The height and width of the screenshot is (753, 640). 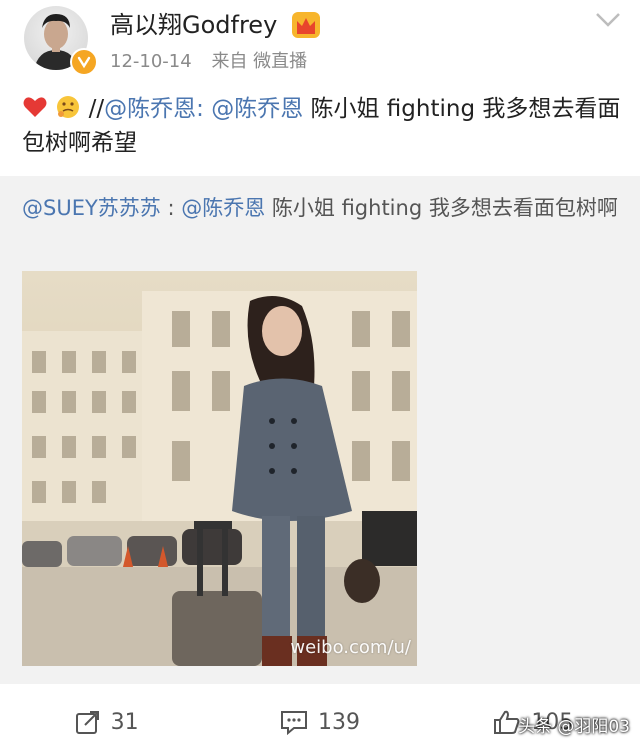 What do you see at coordinates (293, 723) in the screenshot?
I see `comment-icon` at bounding box center [293, 723].